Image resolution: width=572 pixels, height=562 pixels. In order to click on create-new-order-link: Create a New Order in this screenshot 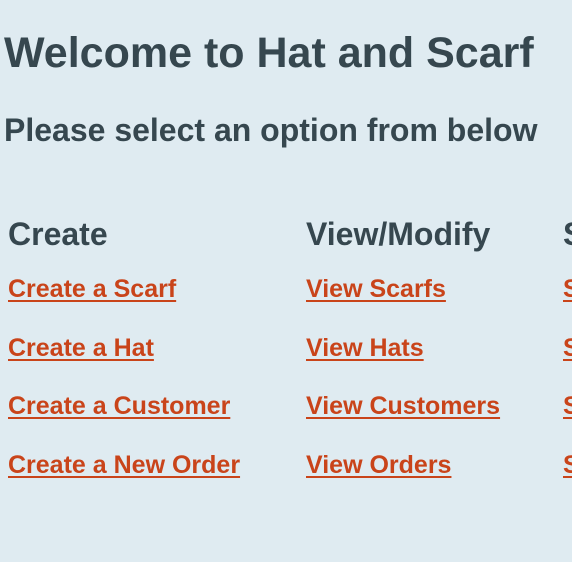, I will do `click(124, 465)`.